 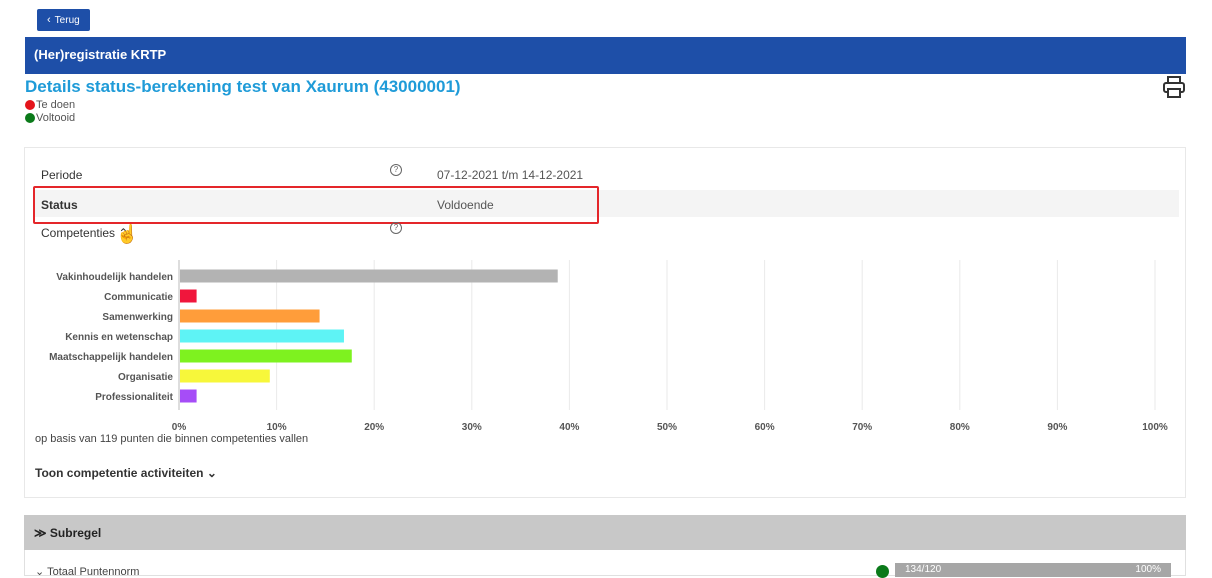 I want to click on subregel-body: ⌄ Totaal Puntennorm 134/120 100%, so click(x=605, y=564).